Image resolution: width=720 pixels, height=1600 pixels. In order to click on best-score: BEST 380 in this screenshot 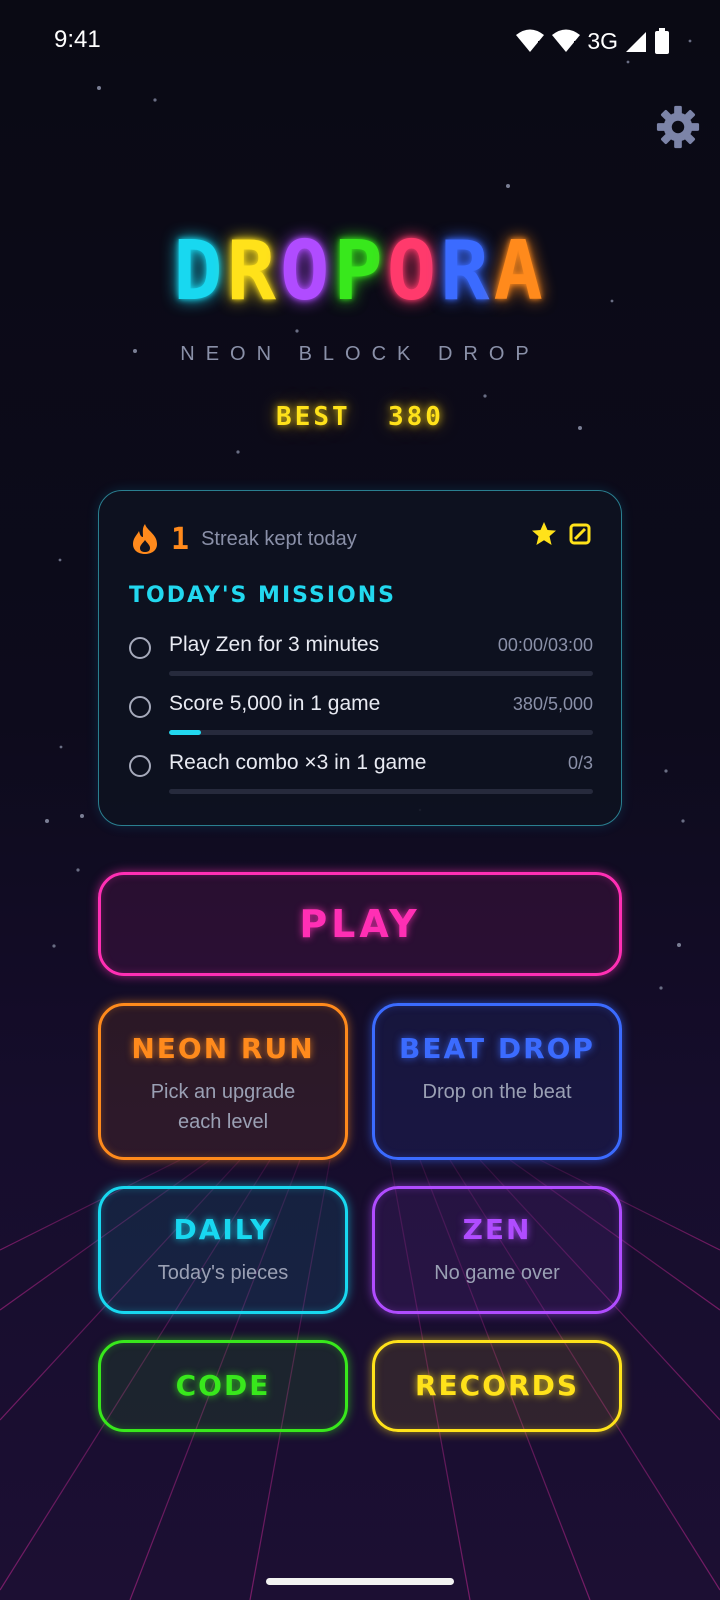, I will do `click(360, 417)`.